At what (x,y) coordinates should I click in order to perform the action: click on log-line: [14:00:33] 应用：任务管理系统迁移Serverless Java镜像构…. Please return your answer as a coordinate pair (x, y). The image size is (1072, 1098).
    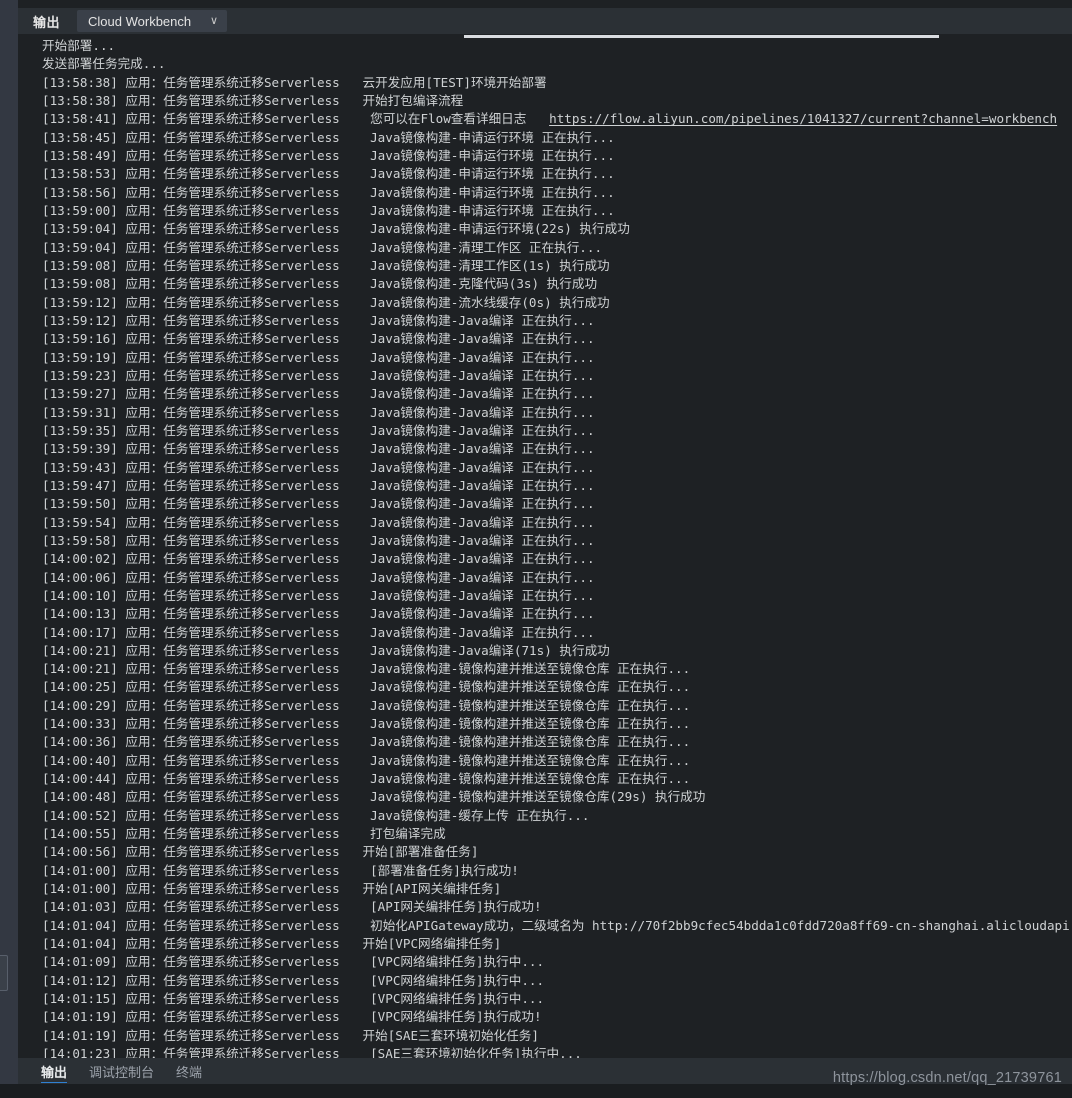
    Looking at the image, I should click on (545, 724).